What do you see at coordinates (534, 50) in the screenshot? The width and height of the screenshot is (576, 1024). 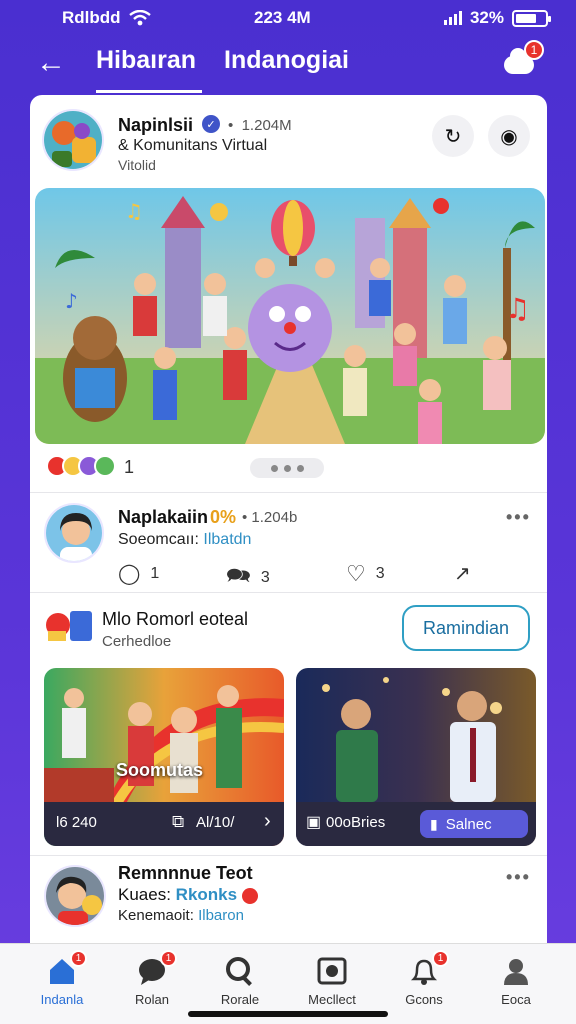 I see `notification-badge: 1` at bounding box center [534, 50].